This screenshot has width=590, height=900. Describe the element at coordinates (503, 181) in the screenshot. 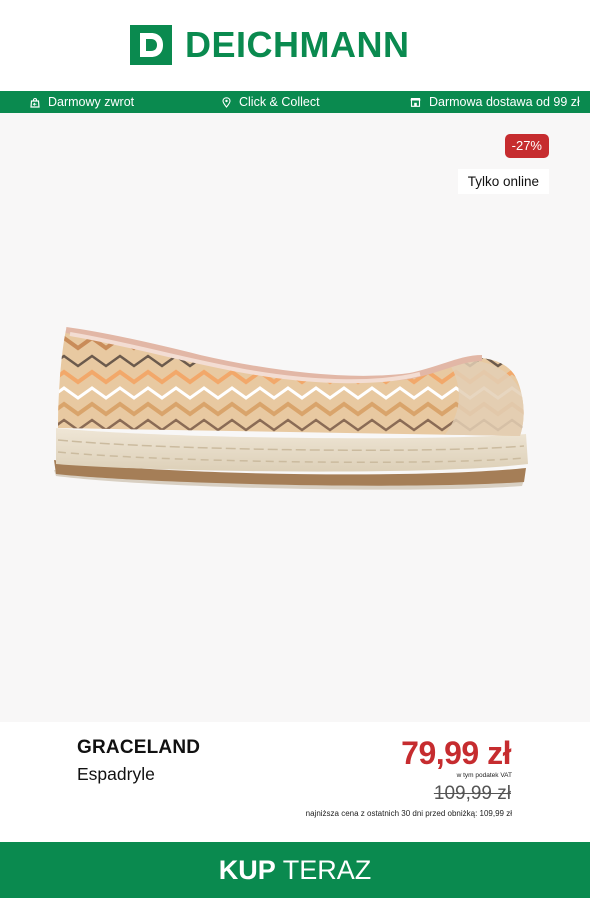

I see `online-only-badge: Tylko online` at that location.